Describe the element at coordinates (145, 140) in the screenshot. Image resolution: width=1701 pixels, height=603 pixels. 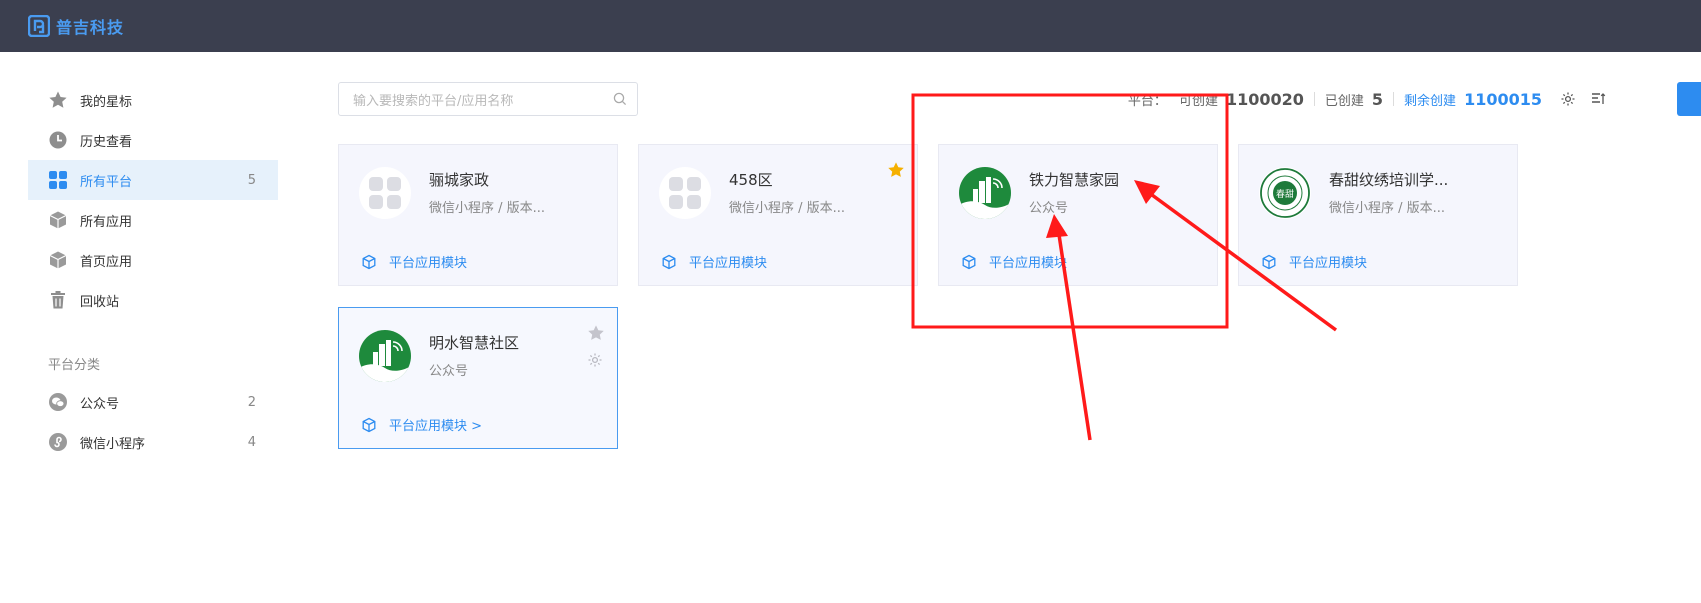
I see `sidebar-item-history: 历史查看` at that location.